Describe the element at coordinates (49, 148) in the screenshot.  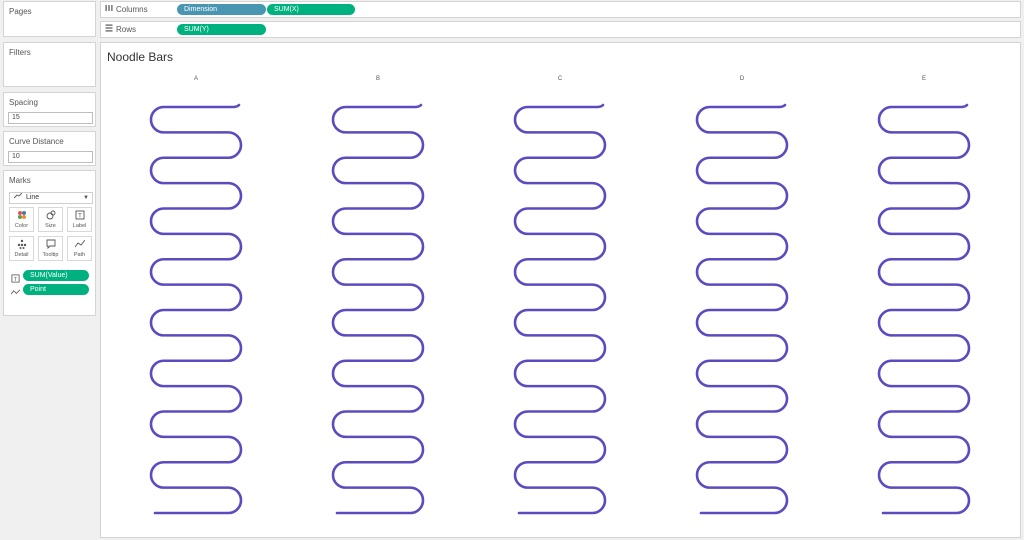
I see `curve-distance-parameter-card: Curve Distance 10` at that location.